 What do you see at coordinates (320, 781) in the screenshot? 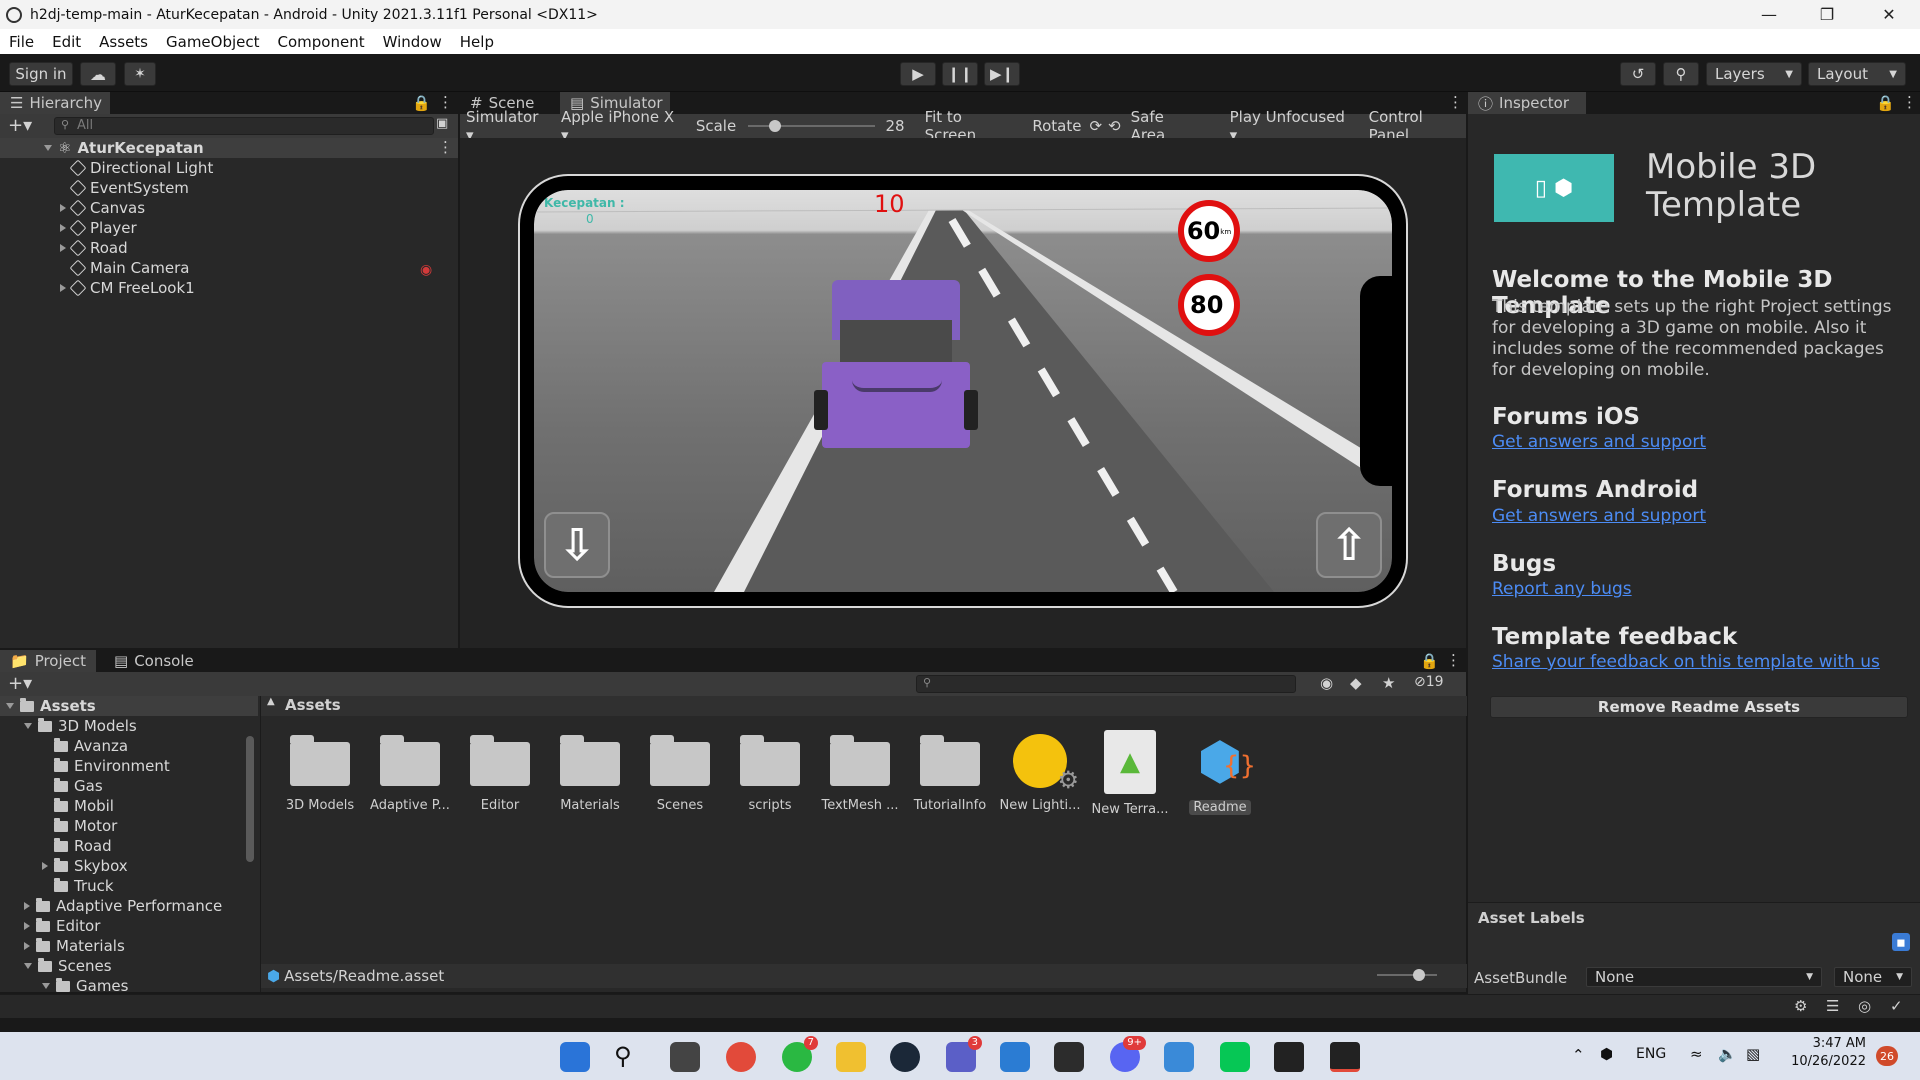
I see `asset-item: 3D Models` at bounding box center [320, 781].